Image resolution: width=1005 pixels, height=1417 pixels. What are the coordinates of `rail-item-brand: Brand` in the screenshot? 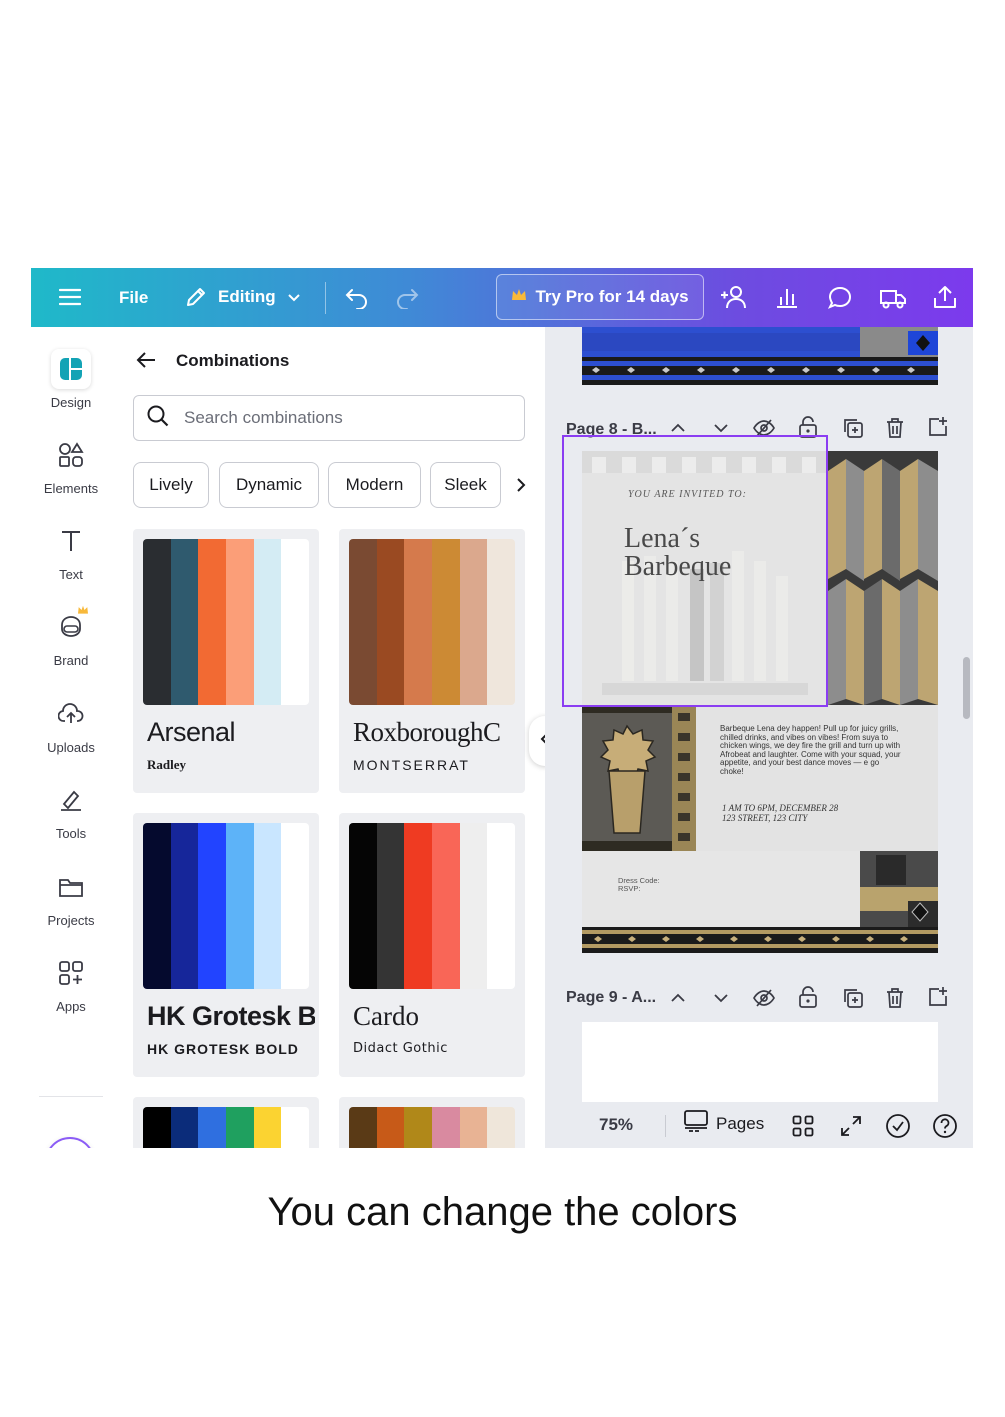 It's located at (71, 636).